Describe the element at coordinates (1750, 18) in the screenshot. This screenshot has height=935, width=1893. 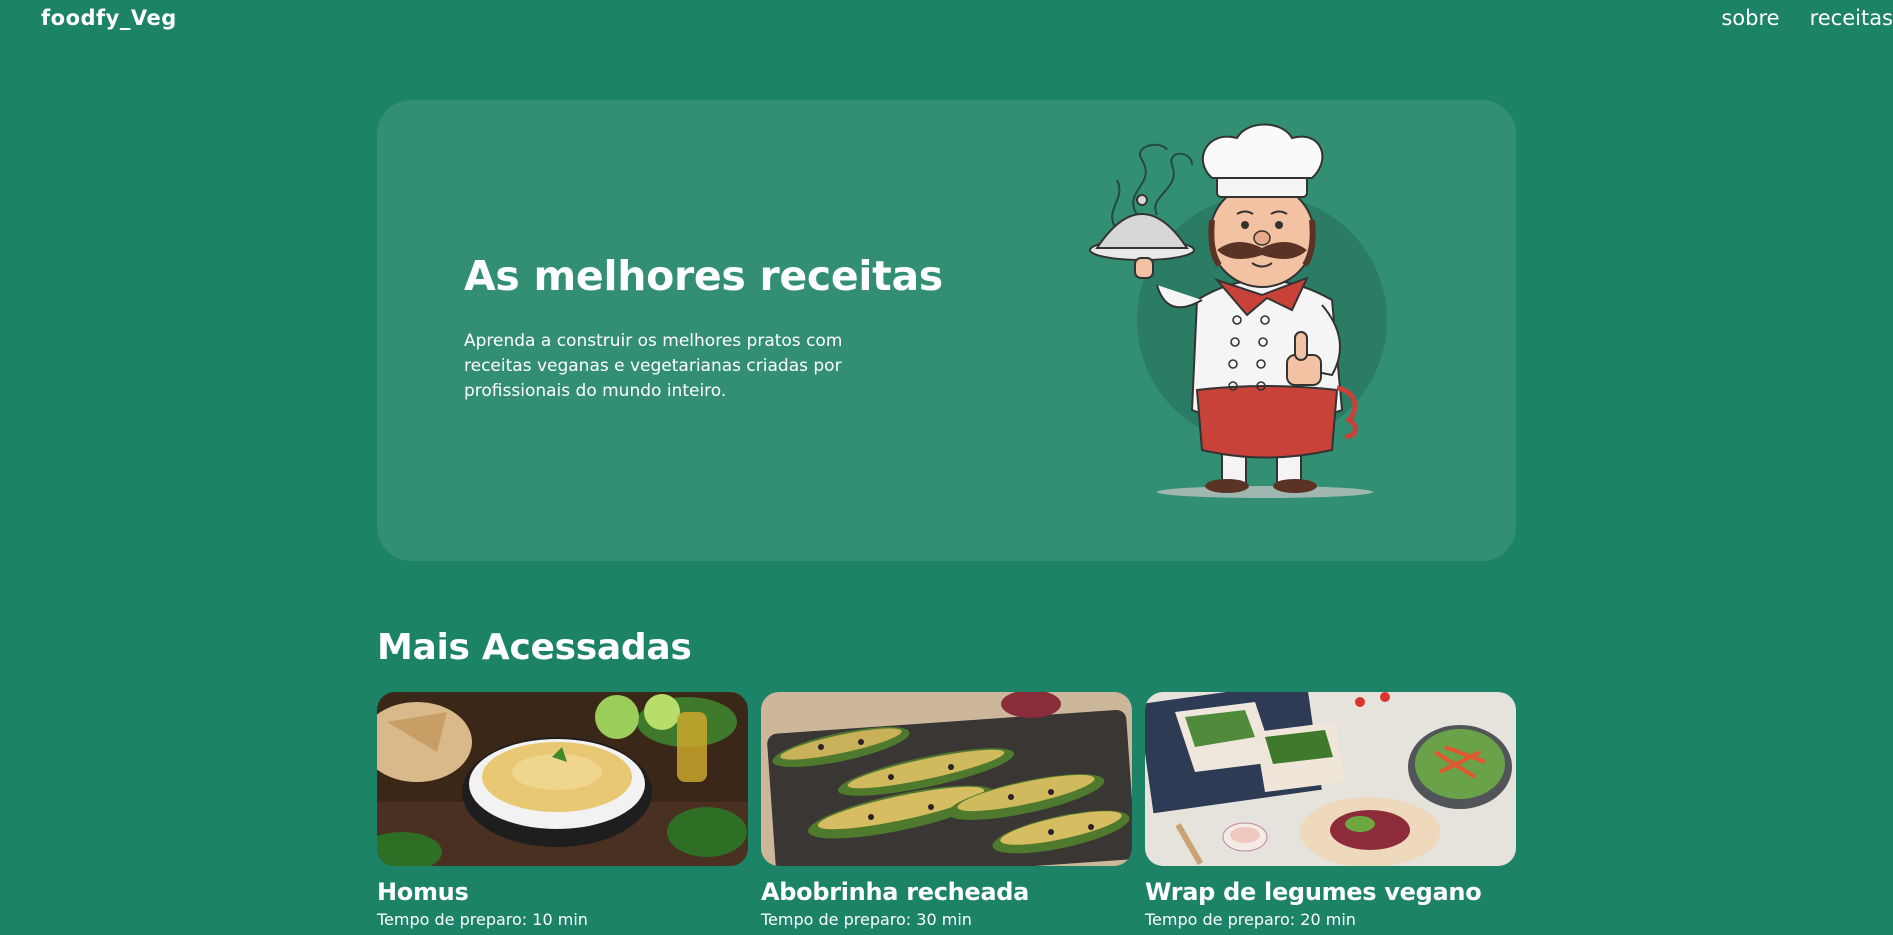
I see `nav-link-sobre: sobre` at that location.